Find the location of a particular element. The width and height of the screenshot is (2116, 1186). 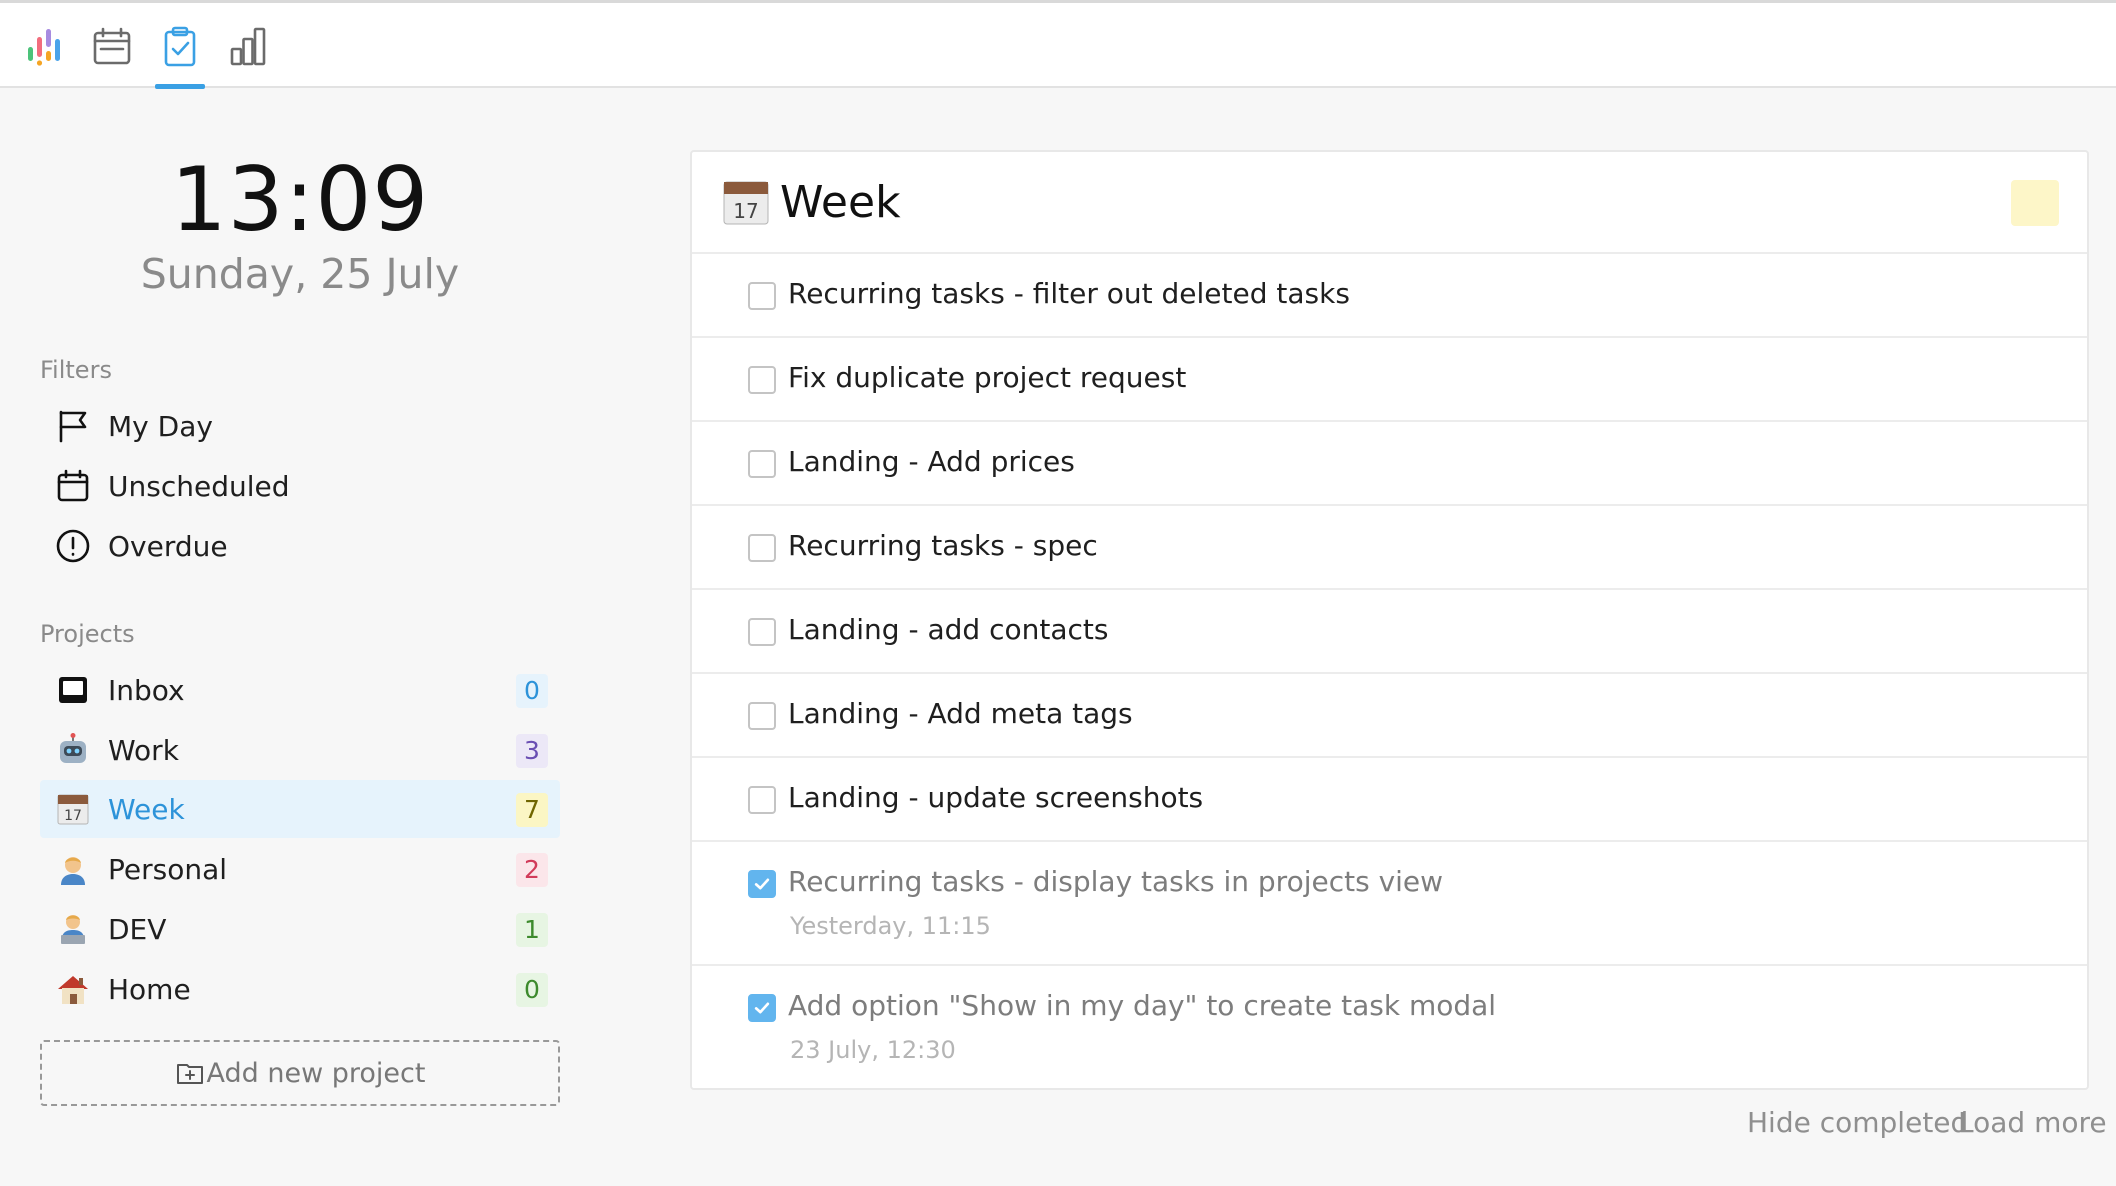

task-title: Landing - add contacts is located at coordinates (948, 629).